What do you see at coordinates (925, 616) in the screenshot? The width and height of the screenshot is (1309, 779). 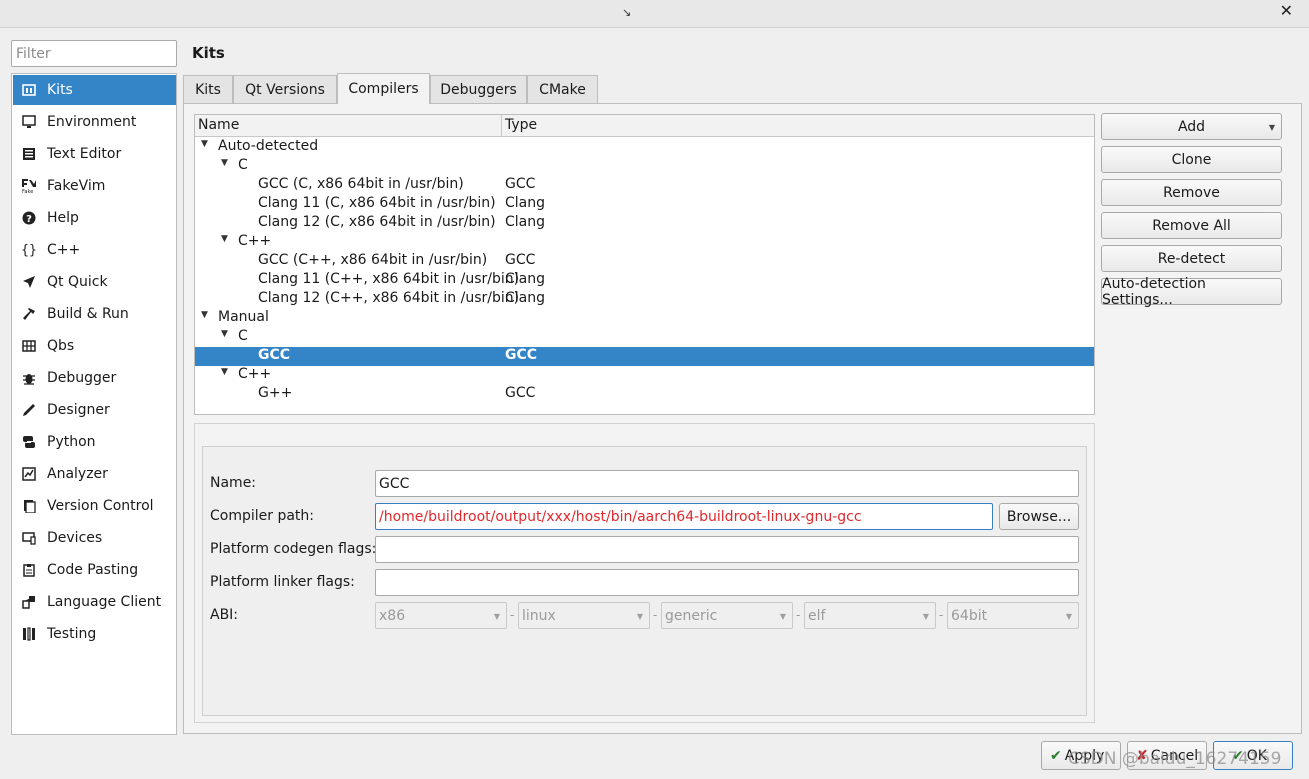 I see `chevron-down-icon: ▼` at bounding box center [925, 616].